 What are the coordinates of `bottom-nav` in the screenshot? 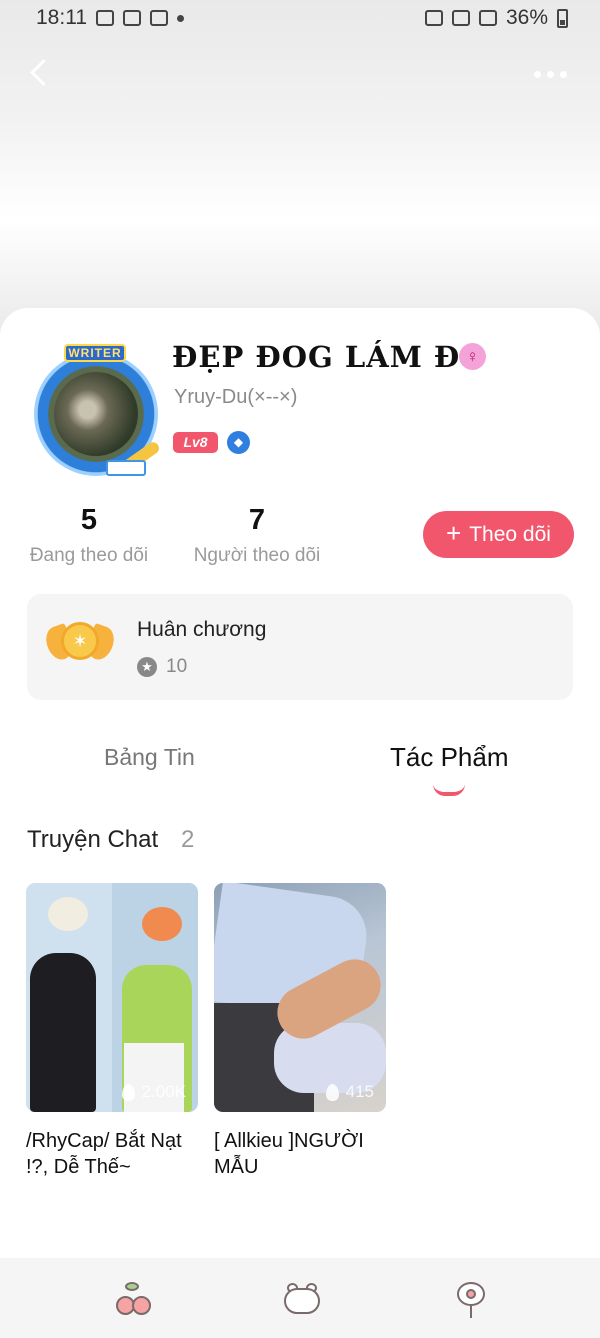 It's located at (300, 1298).